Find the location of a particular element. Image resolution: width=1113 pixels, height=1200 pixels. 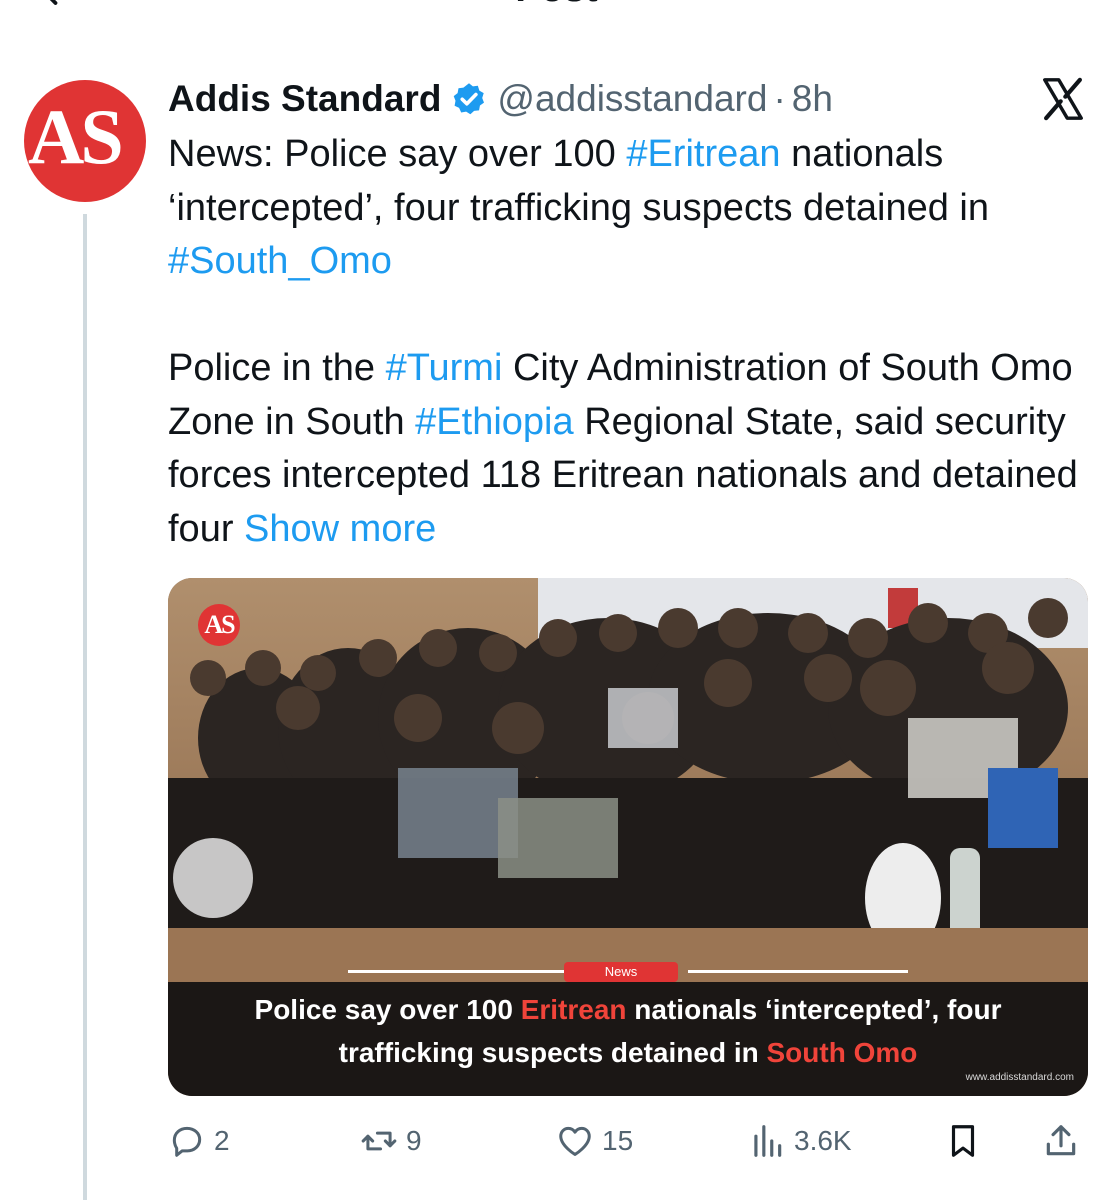

hashtag-highlight: #Turmi is located at coordinates (444, 368).